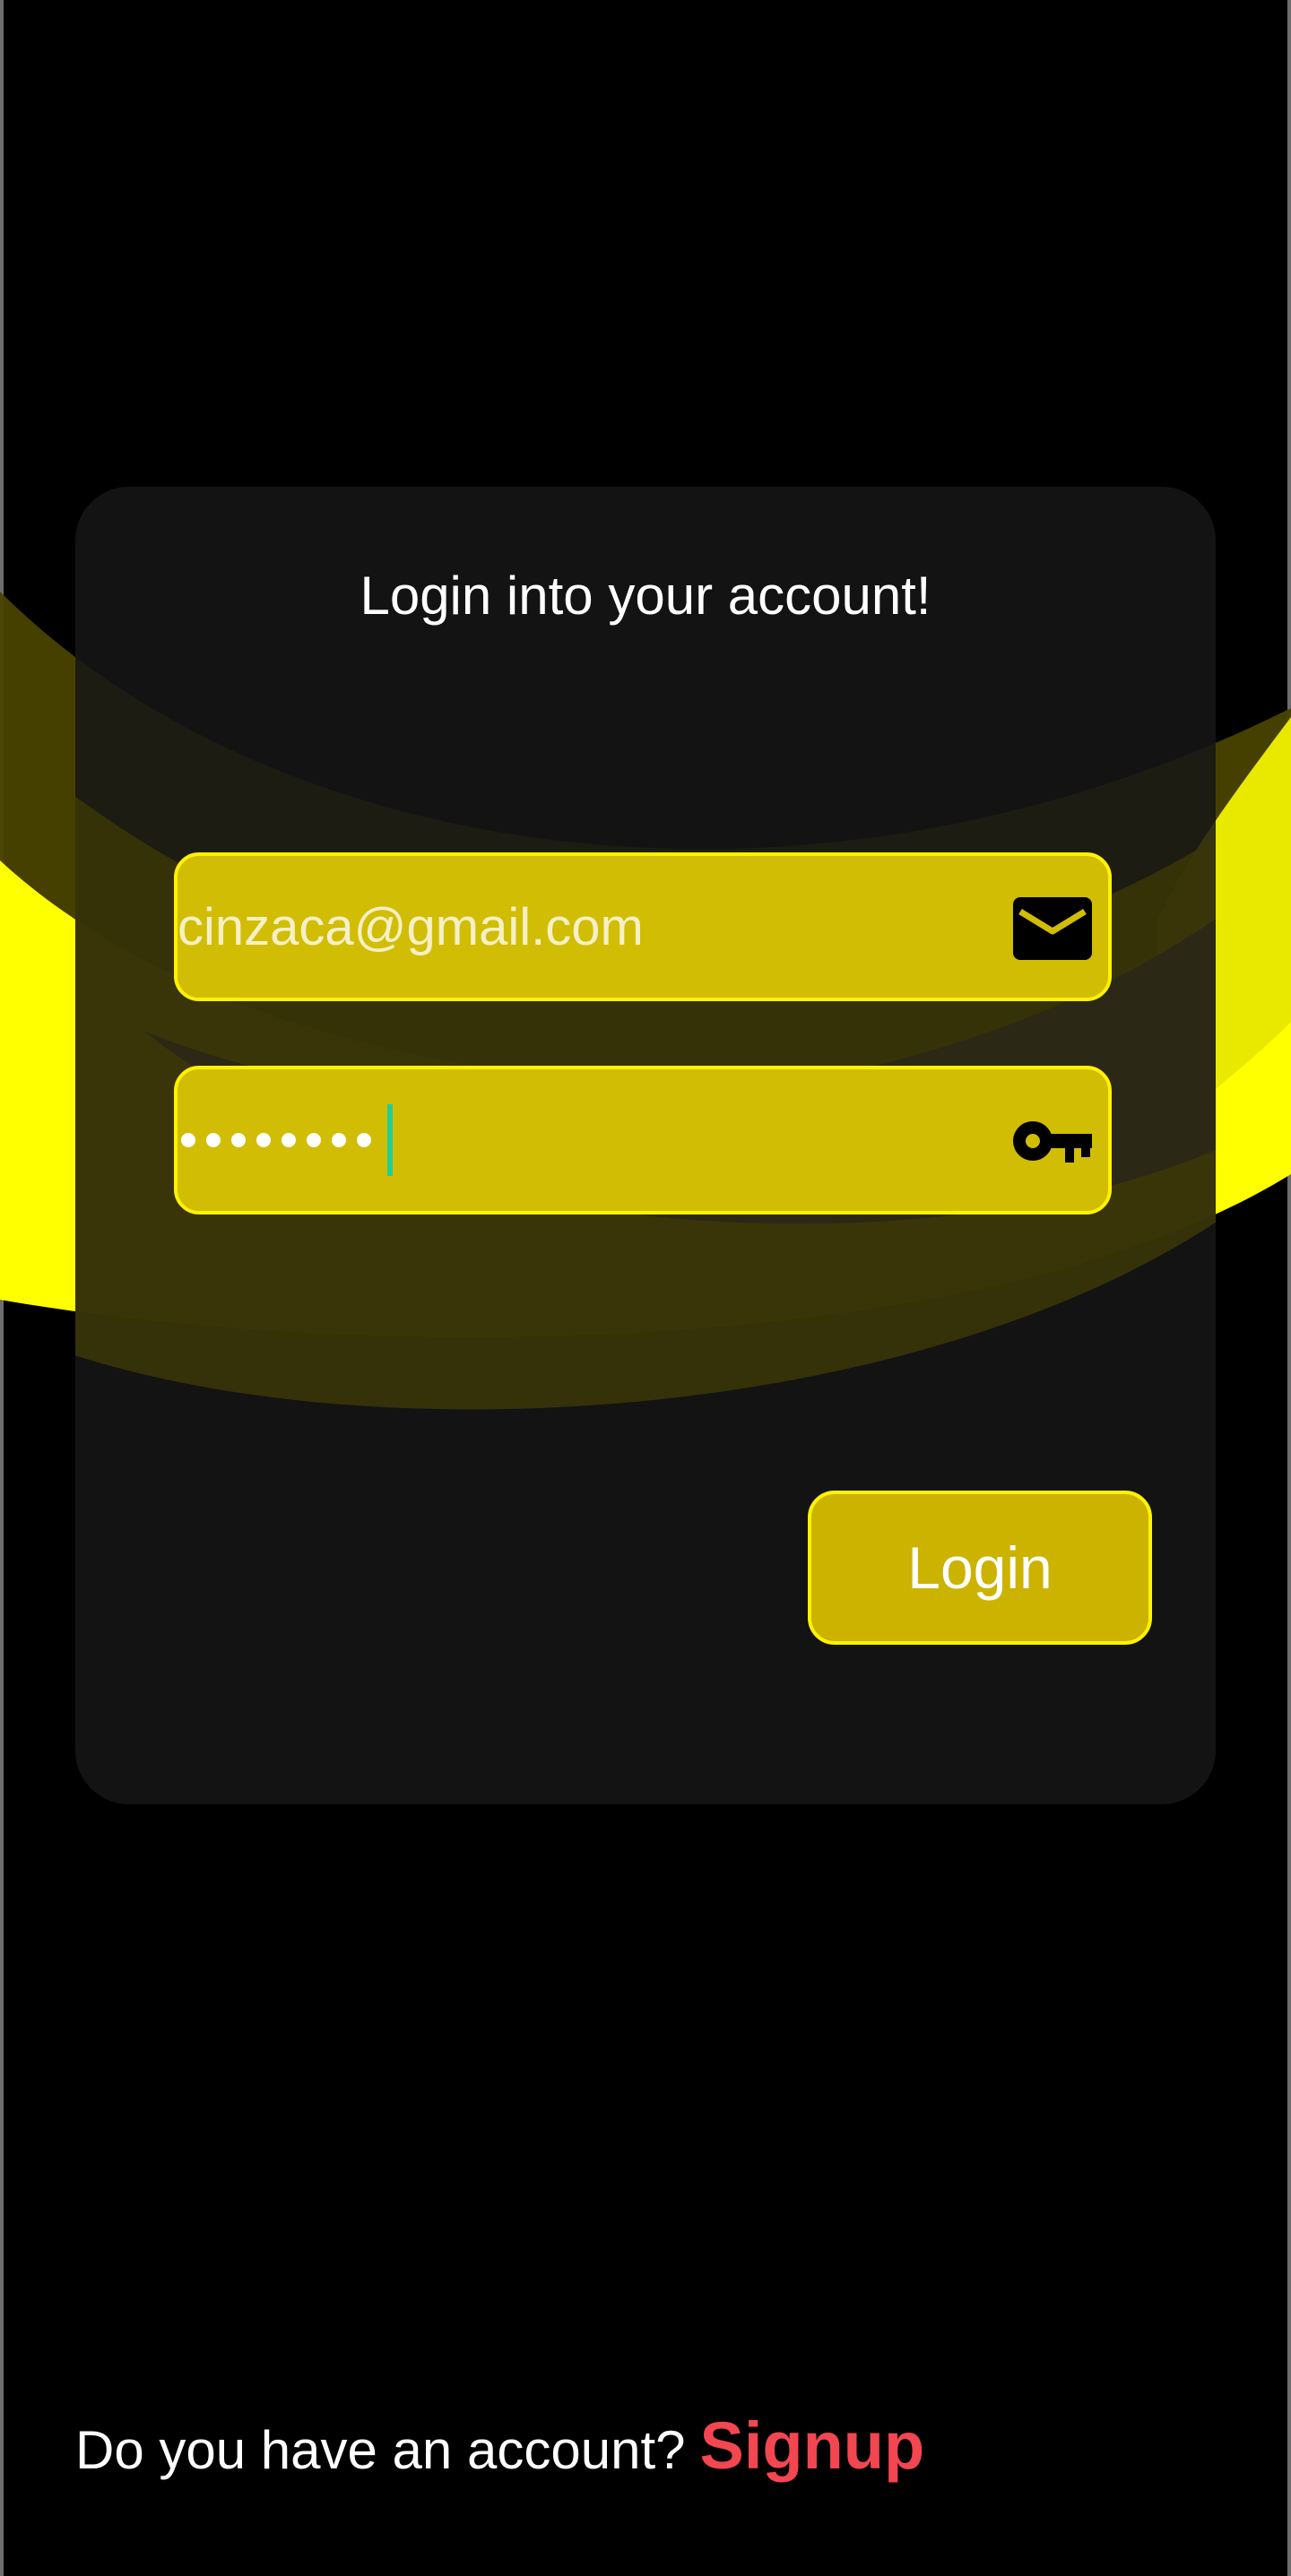  I want to click on key-icon, so click(1053, 1142).